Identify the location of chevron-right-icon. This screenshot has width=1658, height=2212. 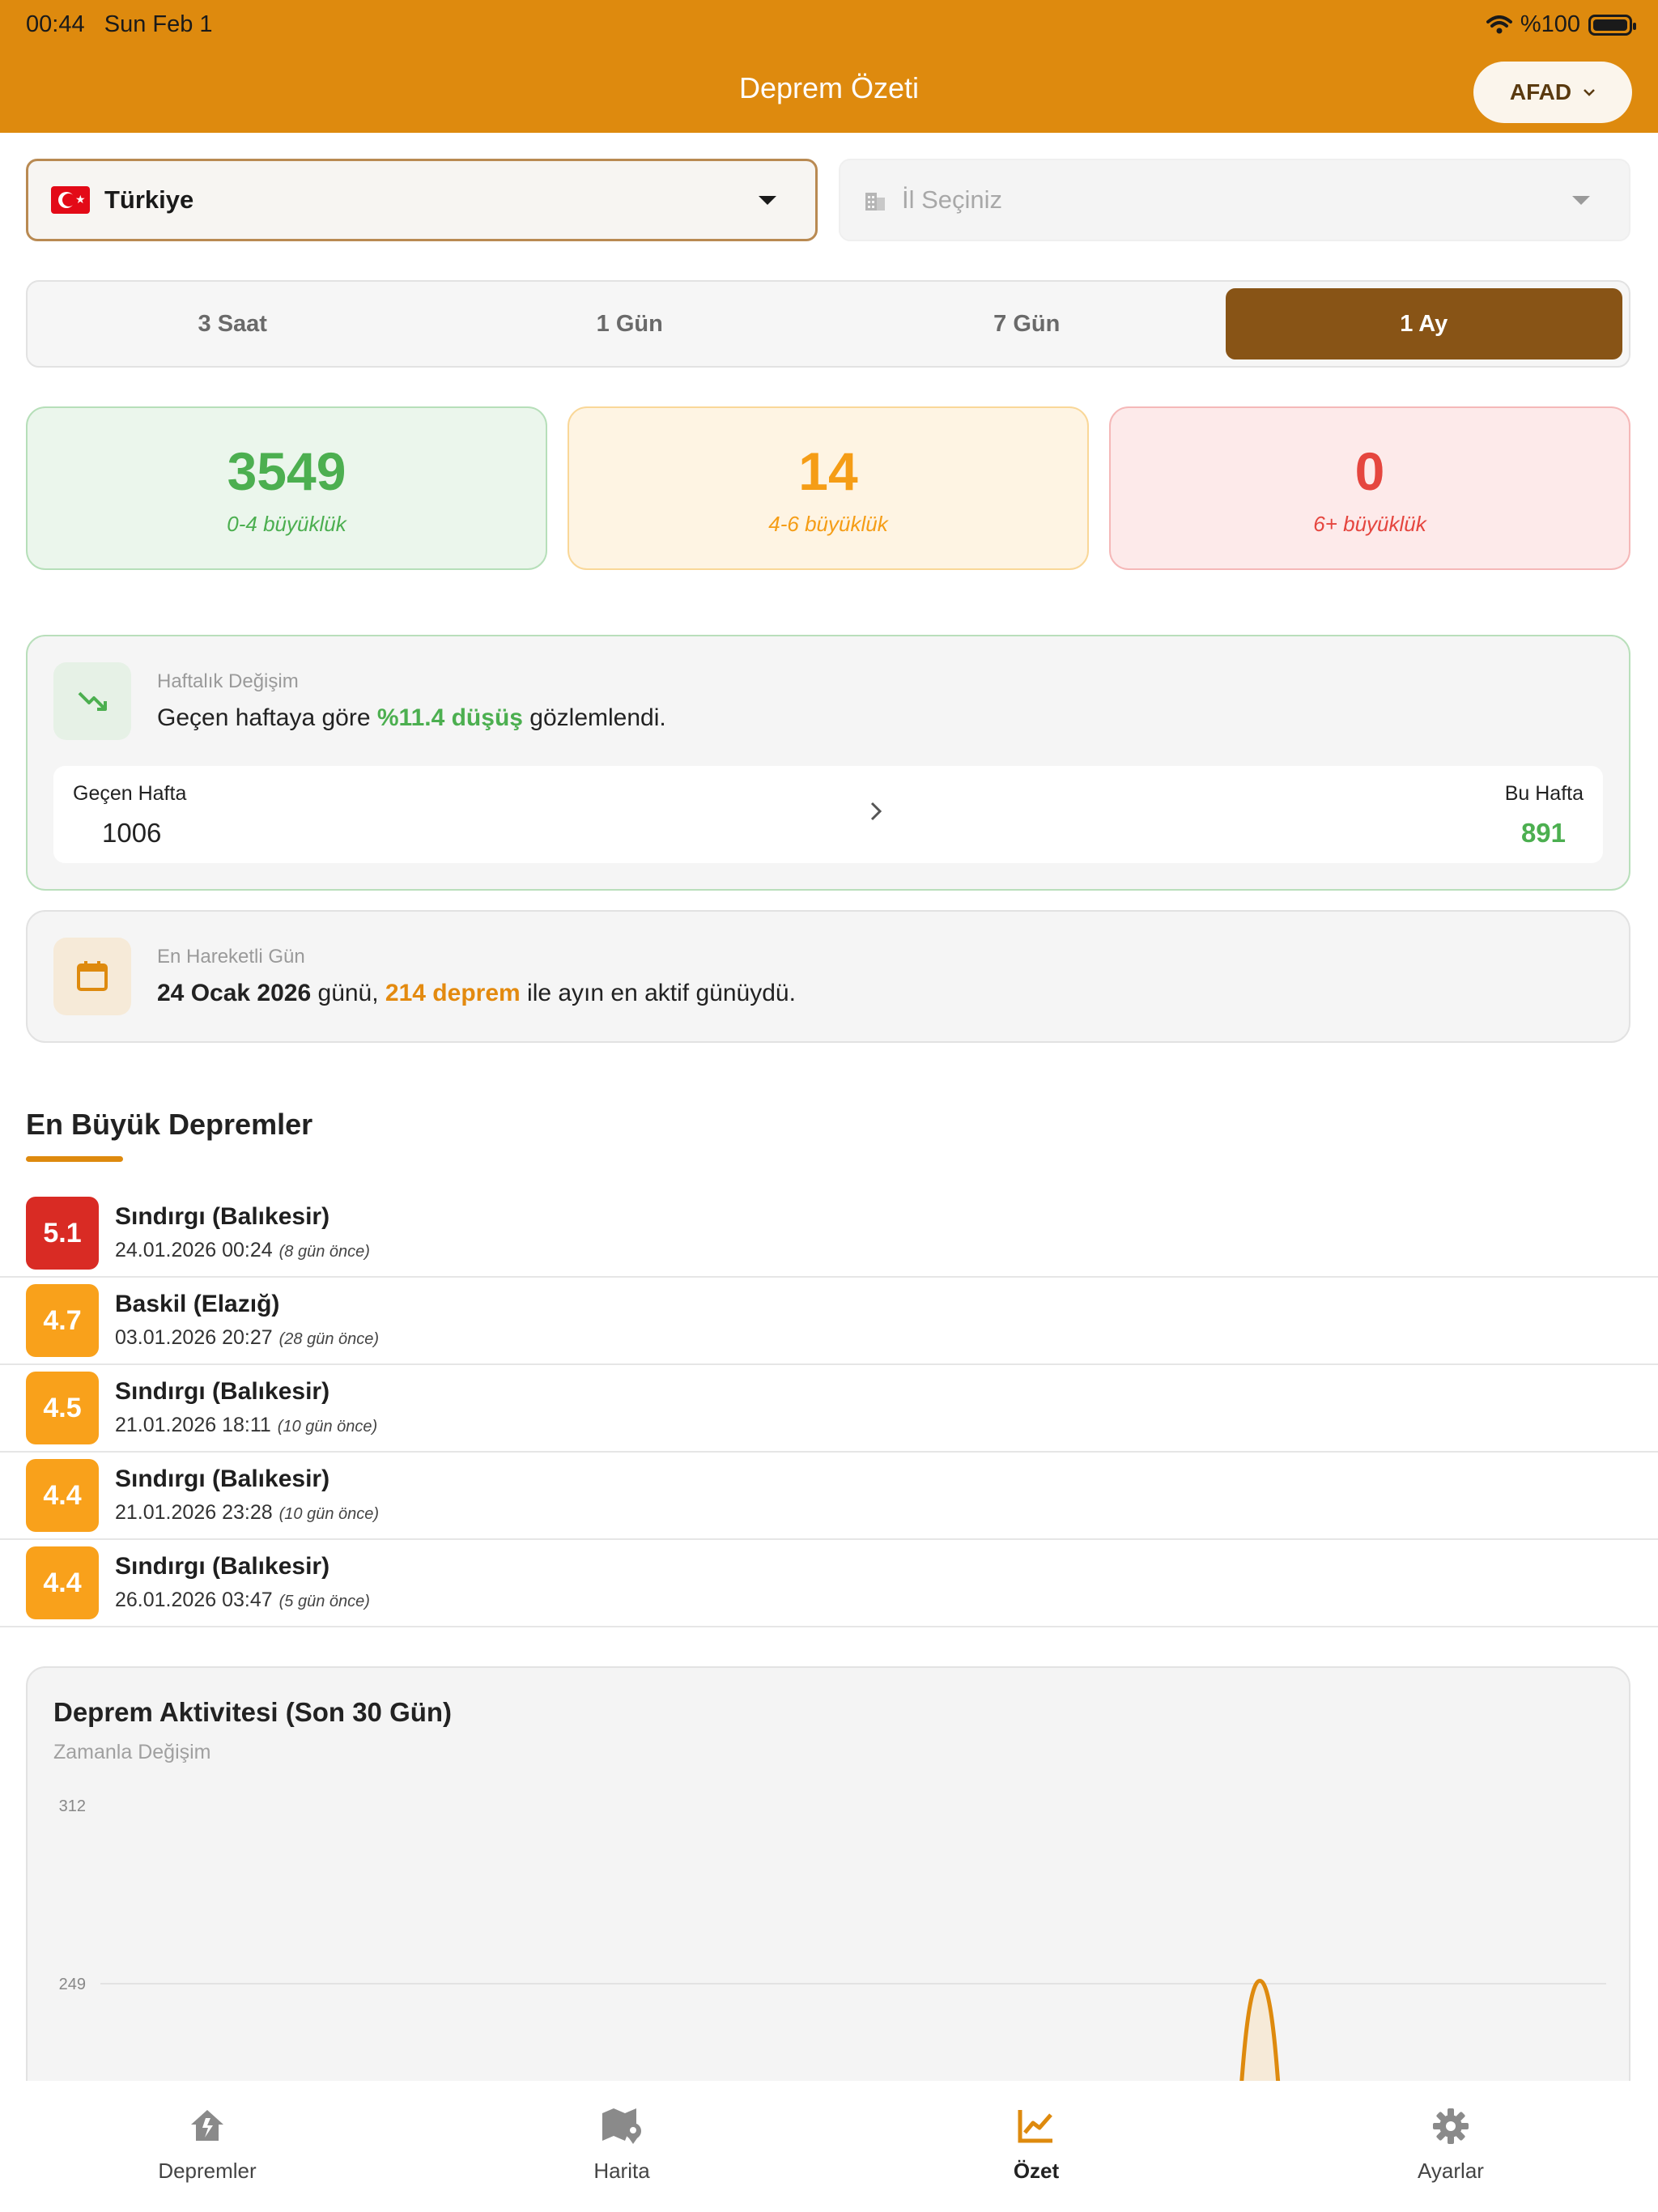
(876, 812).